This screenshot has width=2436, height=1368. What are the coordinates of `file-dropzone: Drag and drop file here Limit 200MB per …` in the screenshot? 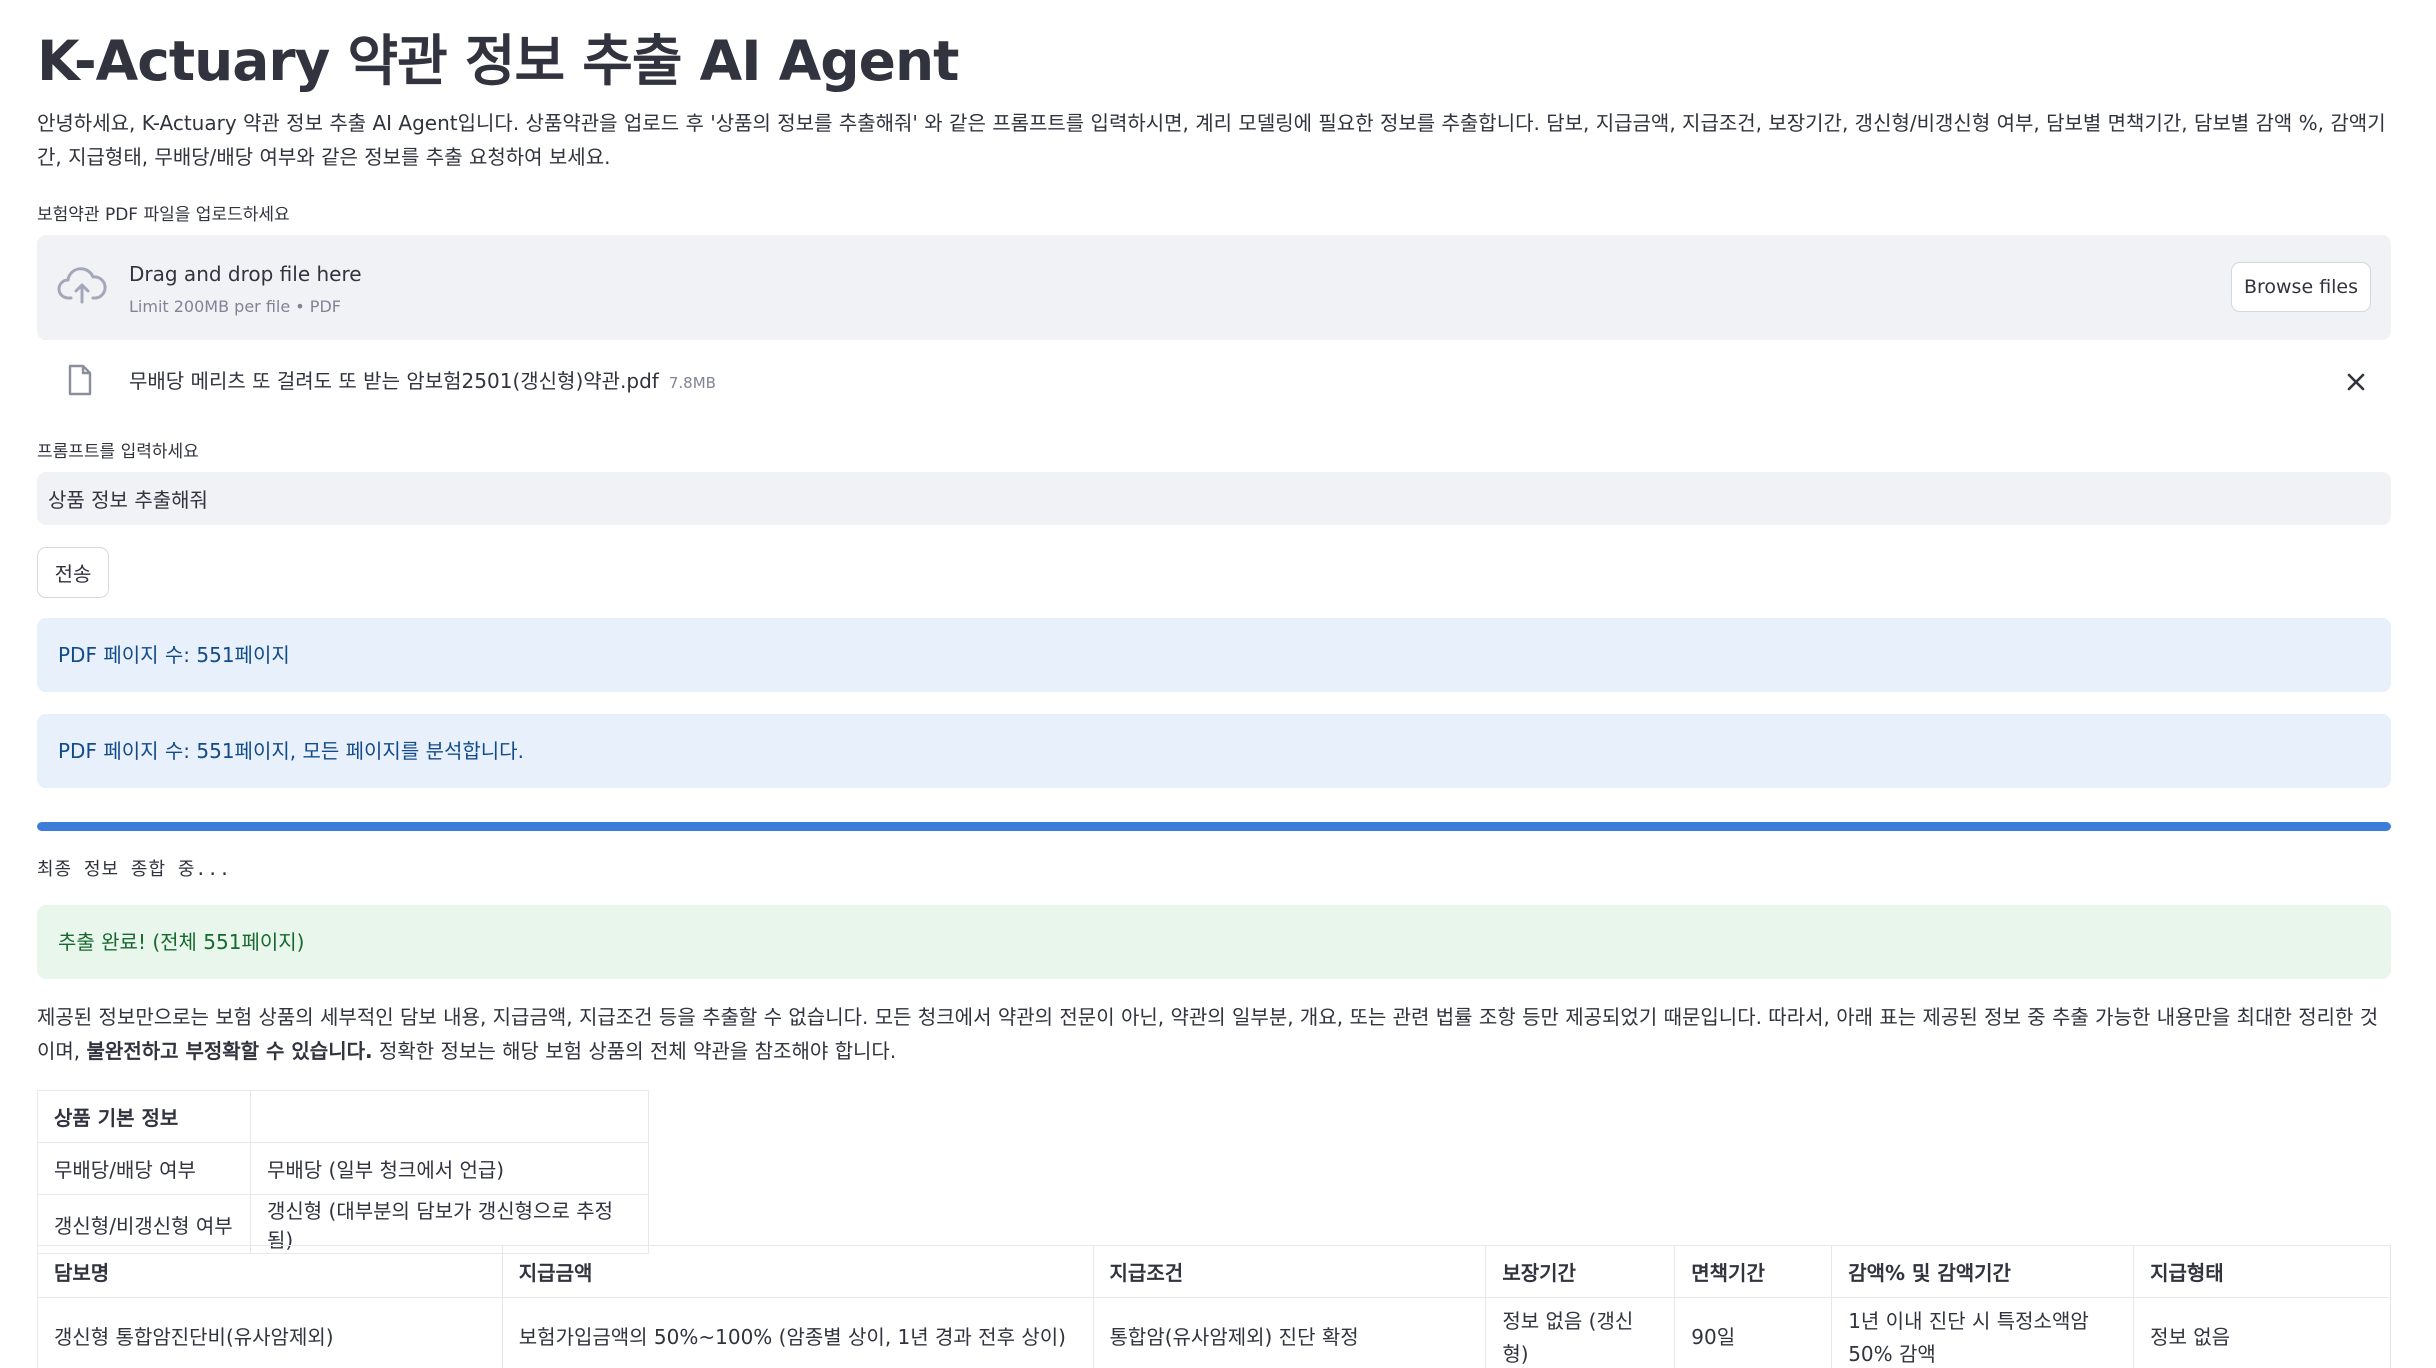 It's located at (1214, 287).